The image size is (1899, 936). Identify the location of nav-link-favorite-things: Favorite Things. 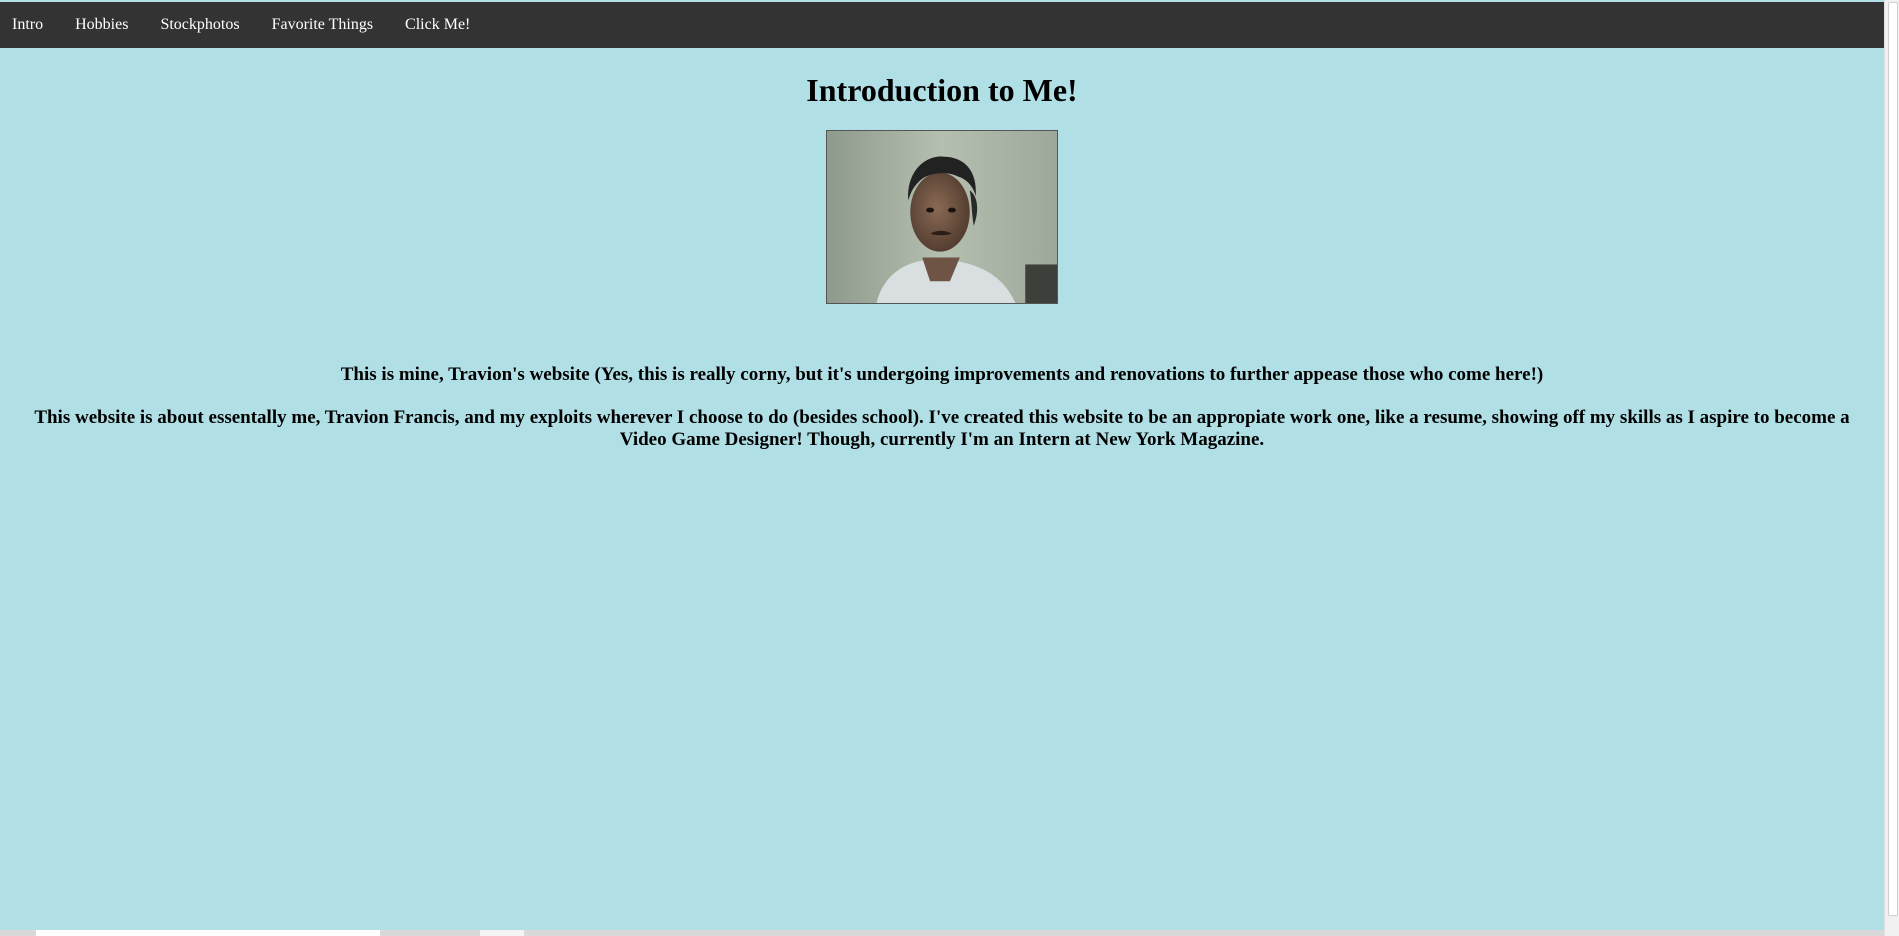
(322, 25).